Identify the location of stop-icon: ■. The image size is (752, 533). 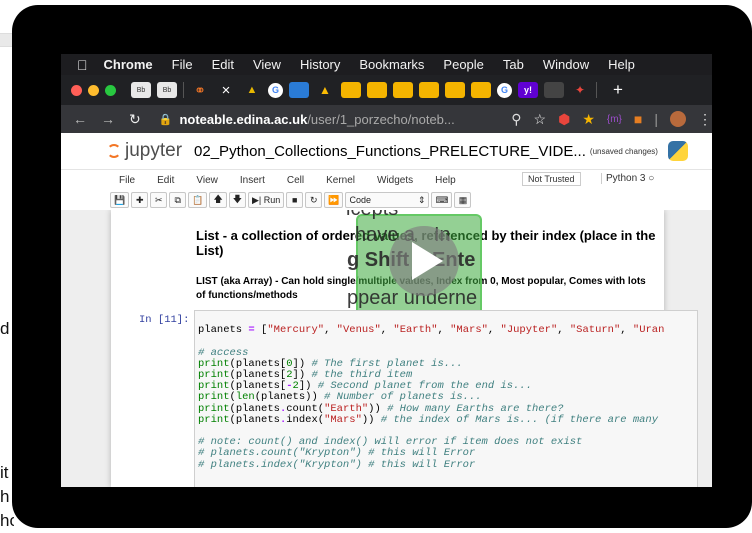
(295, 200).